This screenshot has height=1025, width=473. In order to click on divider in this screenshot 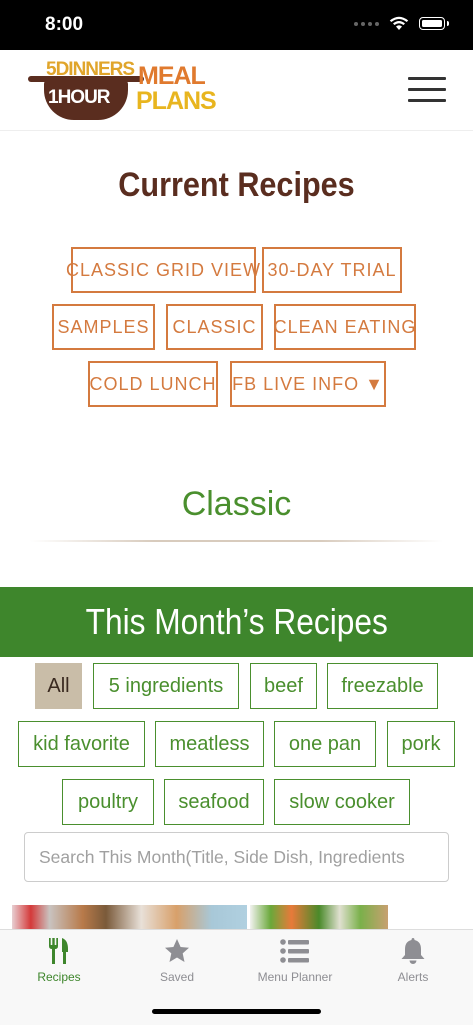, I will do `click(236, 541)`.